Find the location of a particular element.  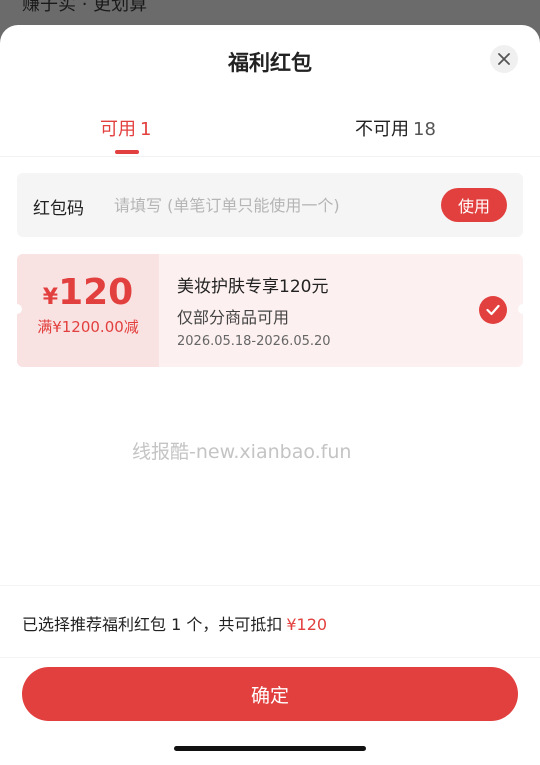

use-code-button: 使用 is located at coordinates (474, 205).